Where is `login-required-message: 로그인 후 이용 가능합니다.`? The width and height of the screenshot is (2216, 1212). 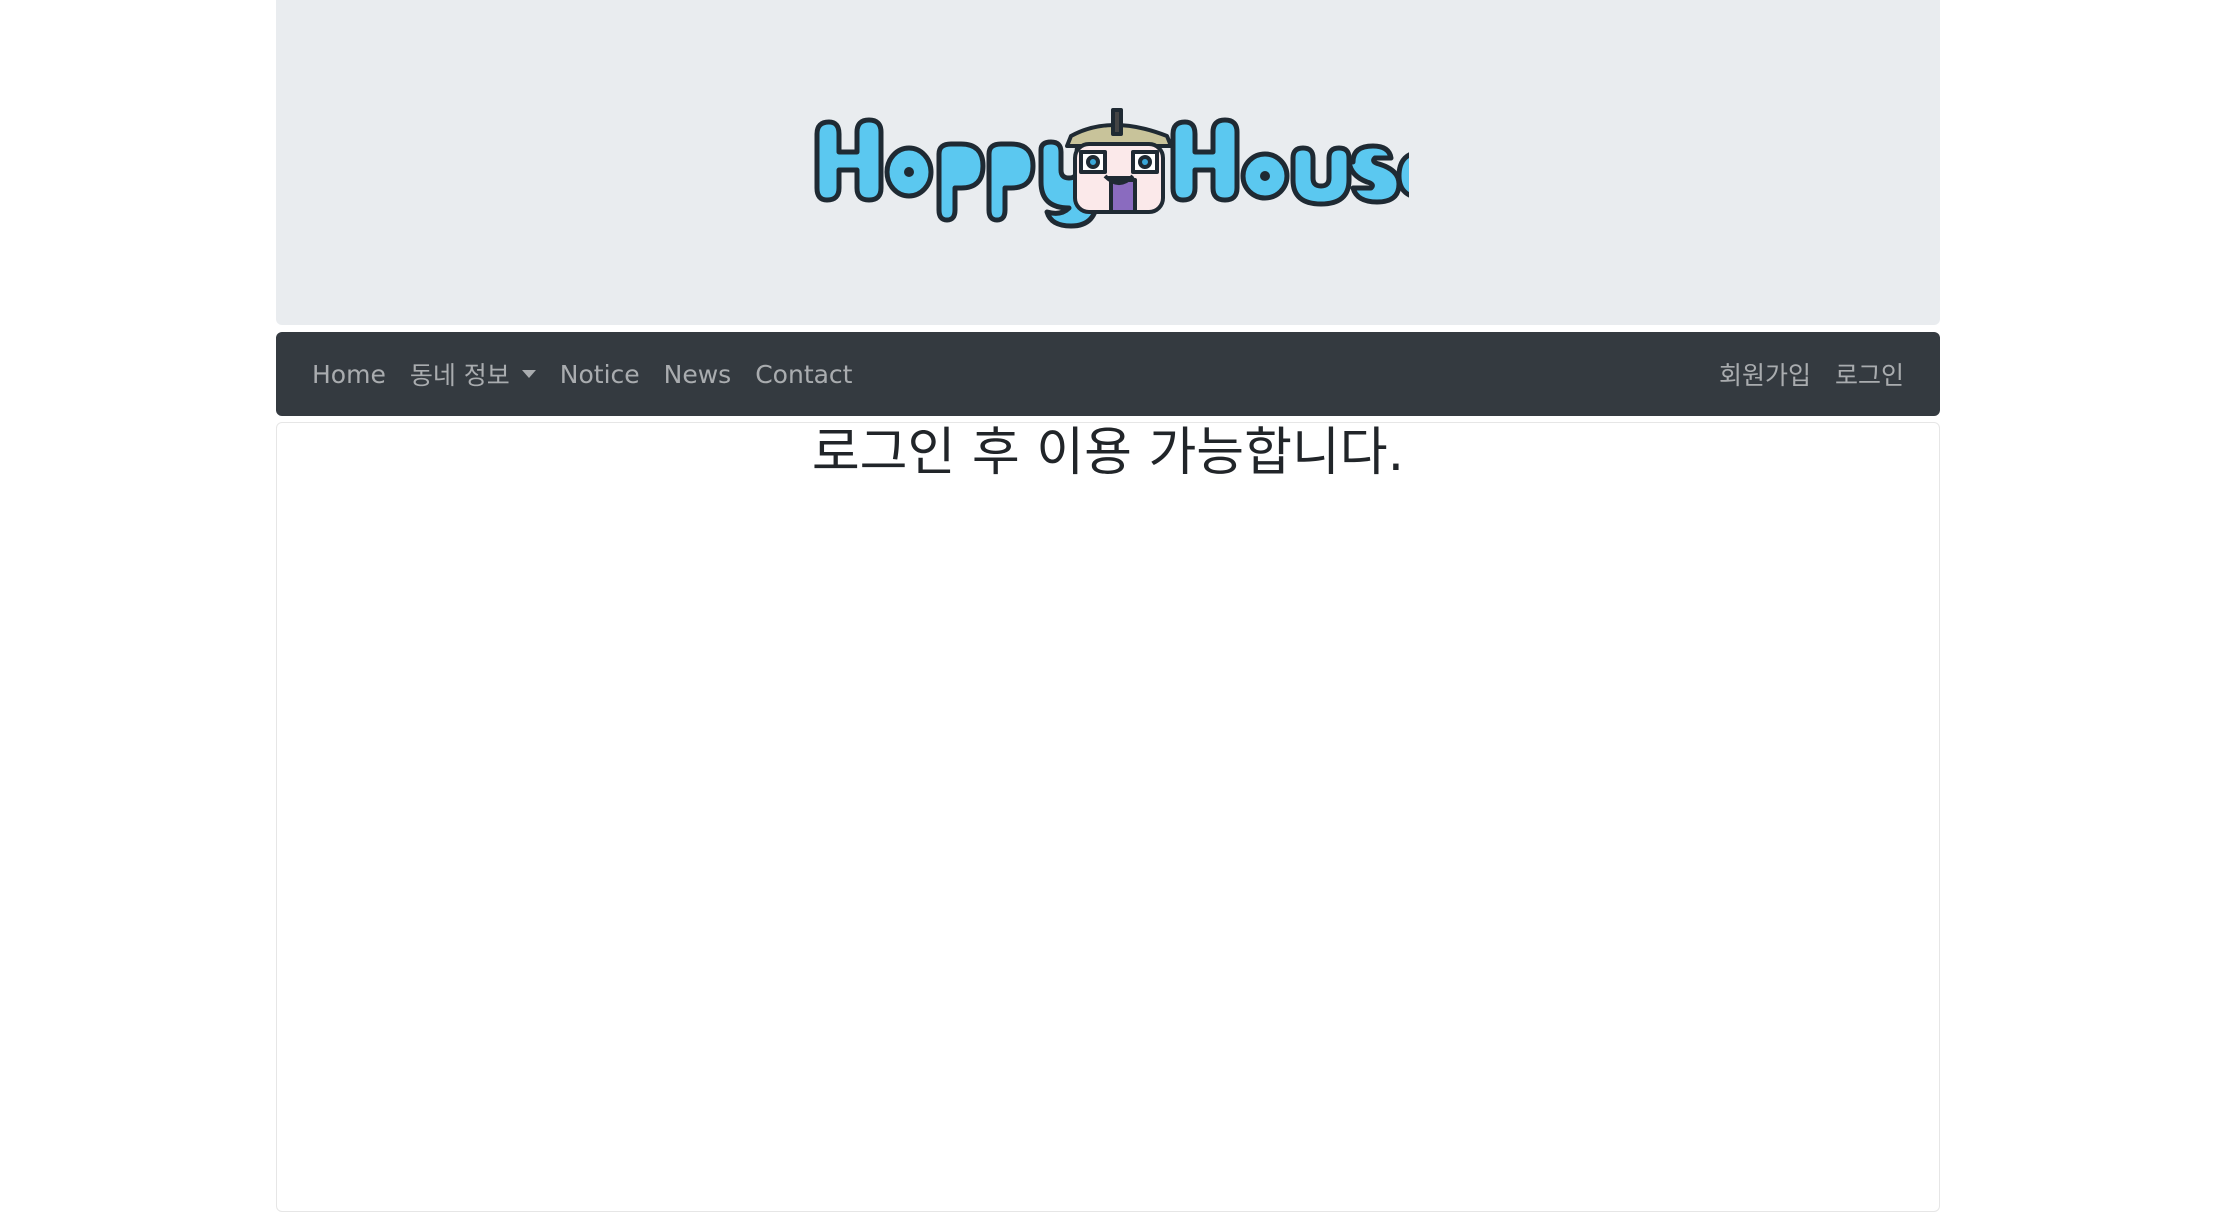 login-required-message: 로그인 후 이용 가능합니다. is located at coordinates (1108, 453).